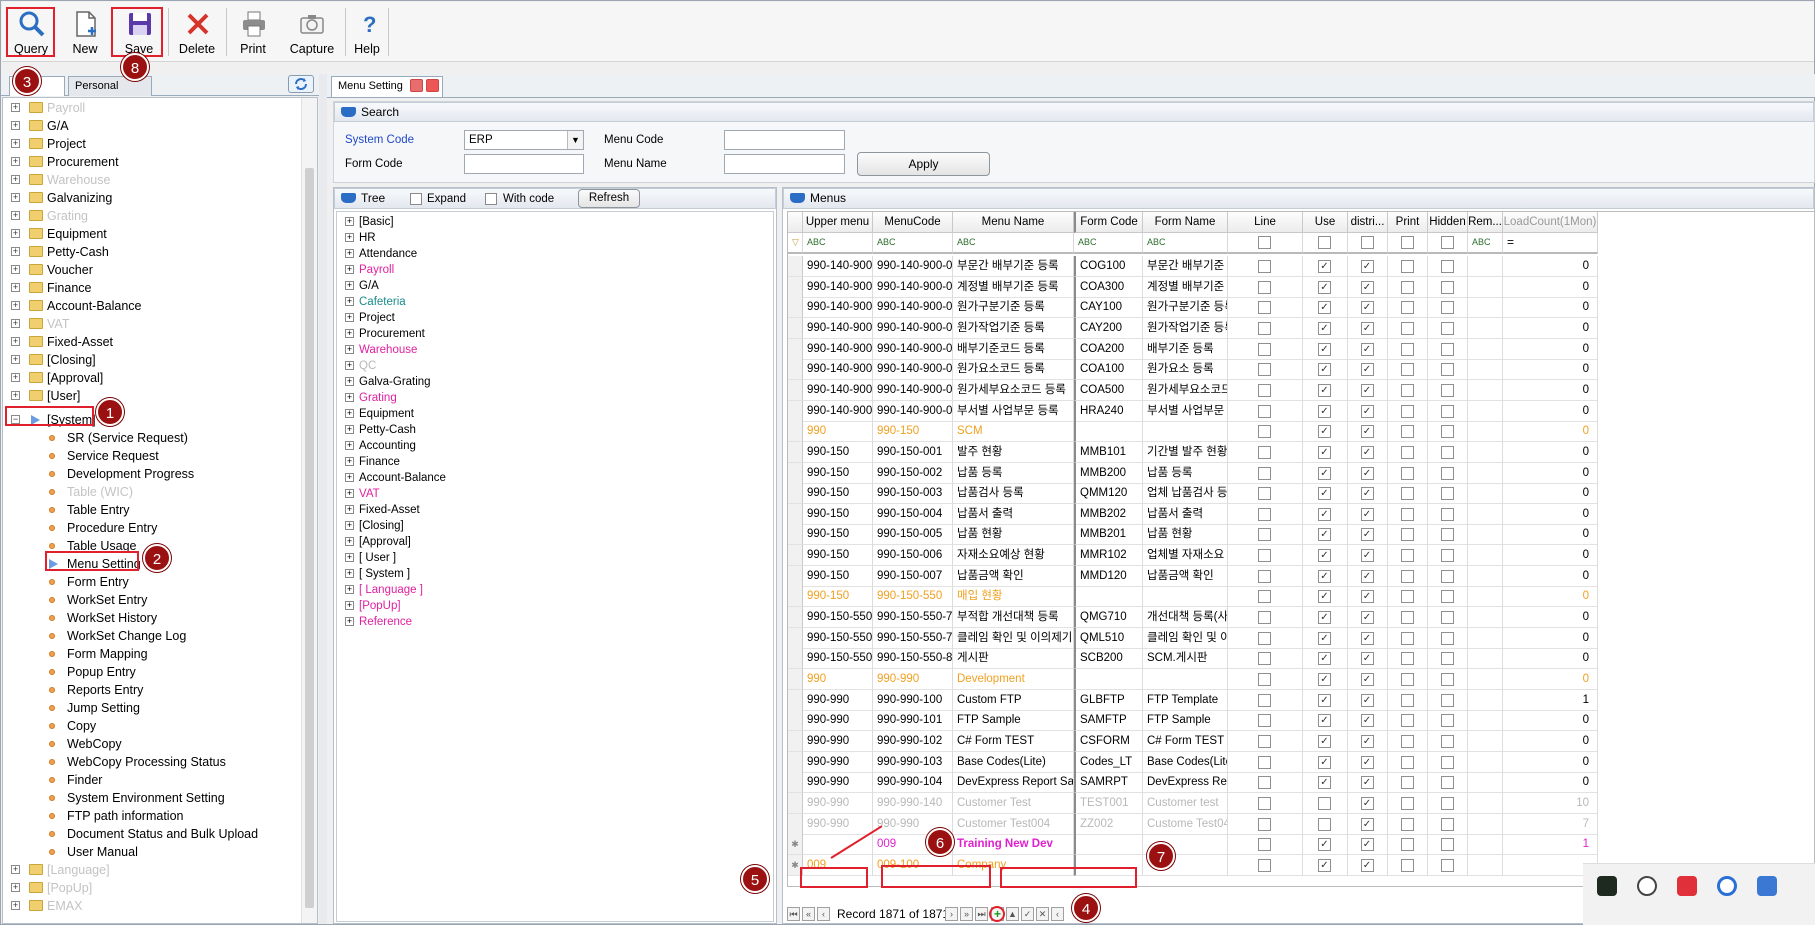 This screenshot has height=925, width=1815. Describe the element at coordinates (153, 528) in the screenshot. I see `tree-leaf: Procedure Entry` at that location.